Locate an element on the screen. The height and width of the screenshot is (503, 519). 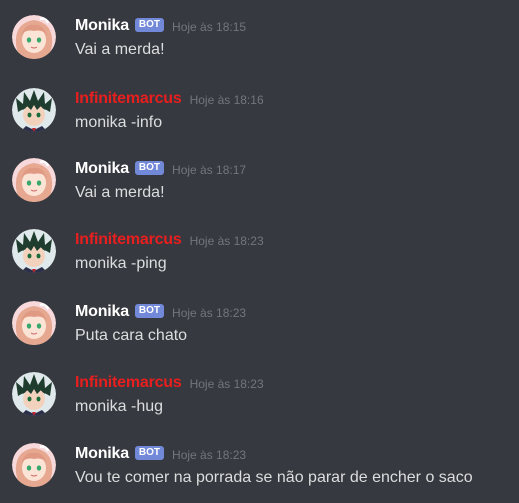
message-item: Infinitemarcus Hoje às 18:23 monika -hug is located at coordinates (259, 397).